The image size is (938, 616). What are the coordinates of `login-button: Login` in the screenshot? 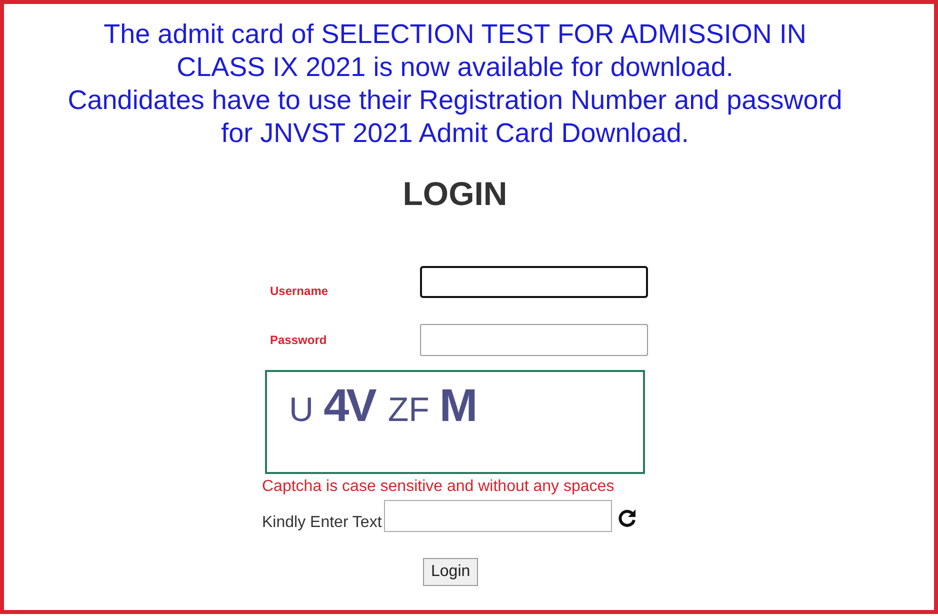 It's located at (450, 572).